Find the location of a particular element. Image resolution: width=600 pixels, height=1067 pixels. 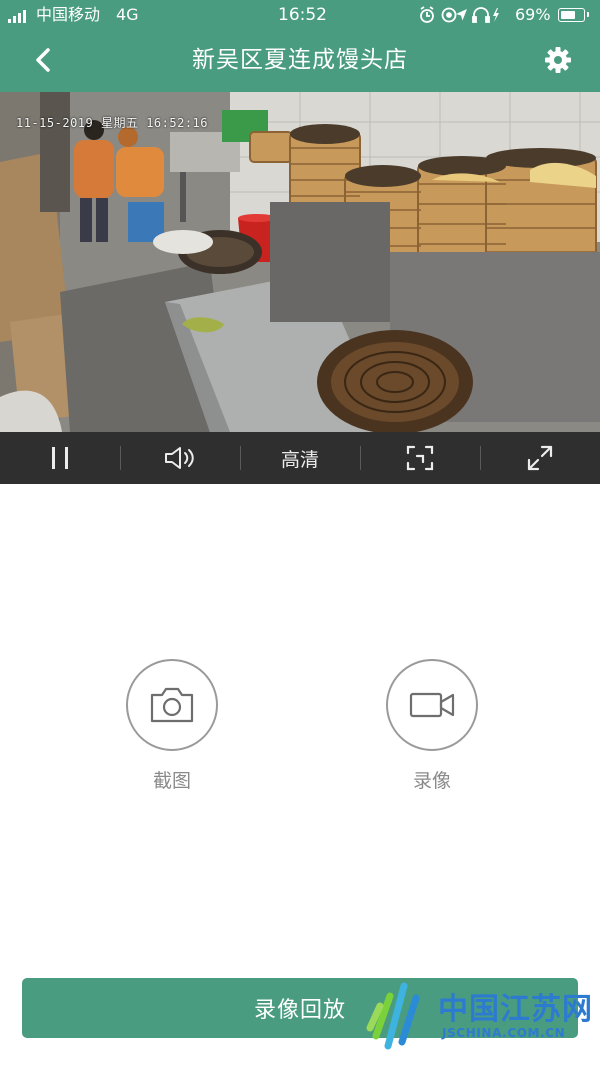

status-icons is located at coordinates (459, 14).